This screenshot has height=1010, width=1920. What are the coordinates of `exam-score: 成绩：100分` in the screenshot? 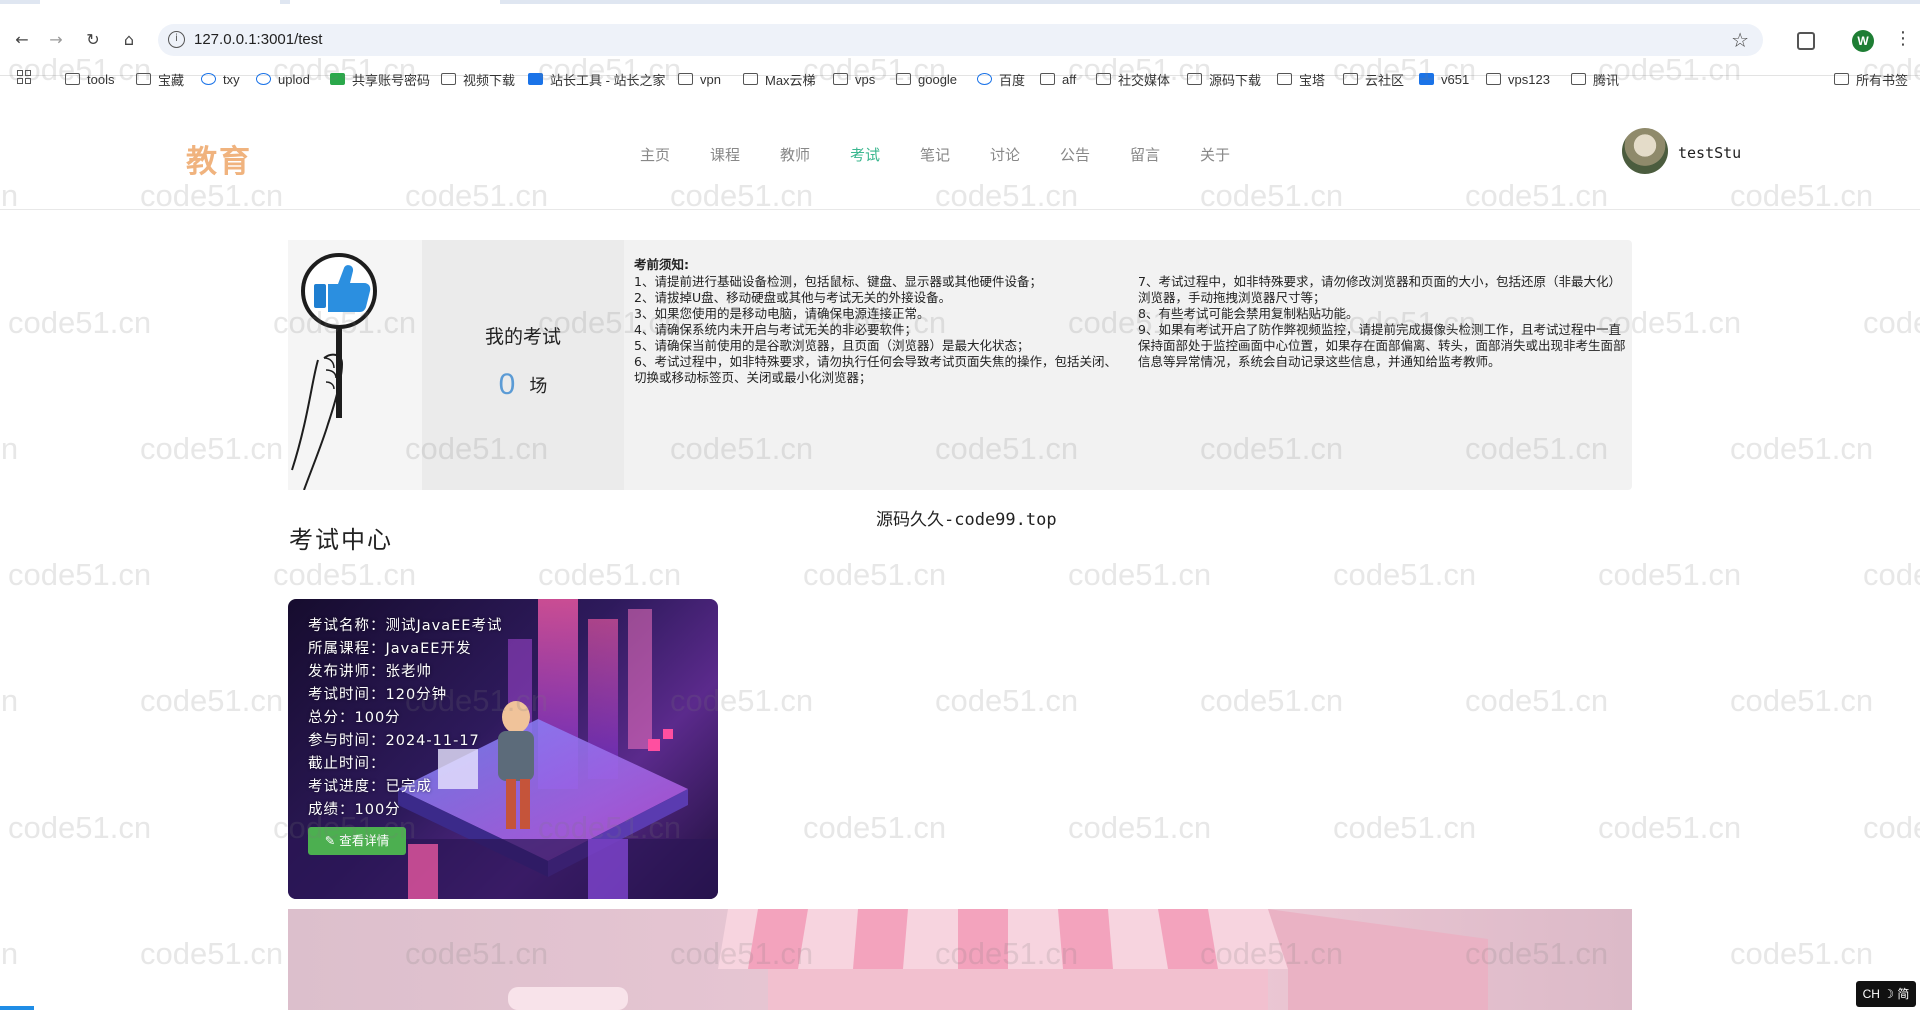 It's located at (354, 810).